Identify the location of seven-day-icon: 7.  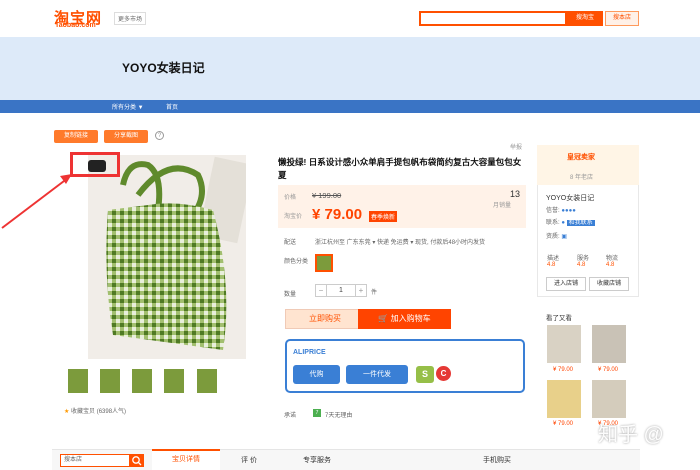
(317, 413).